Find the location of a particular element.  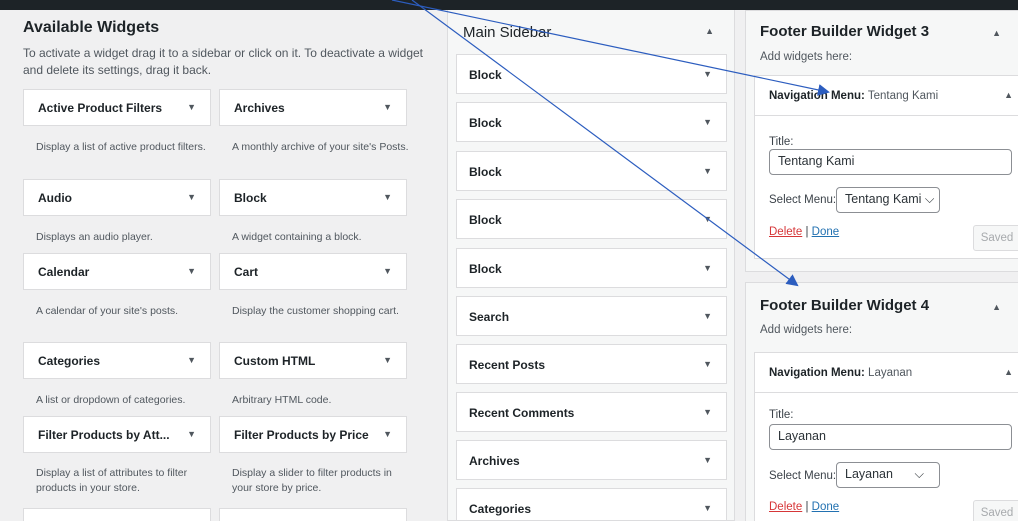

widget-title: Categories is located at coordinates (69, 361).